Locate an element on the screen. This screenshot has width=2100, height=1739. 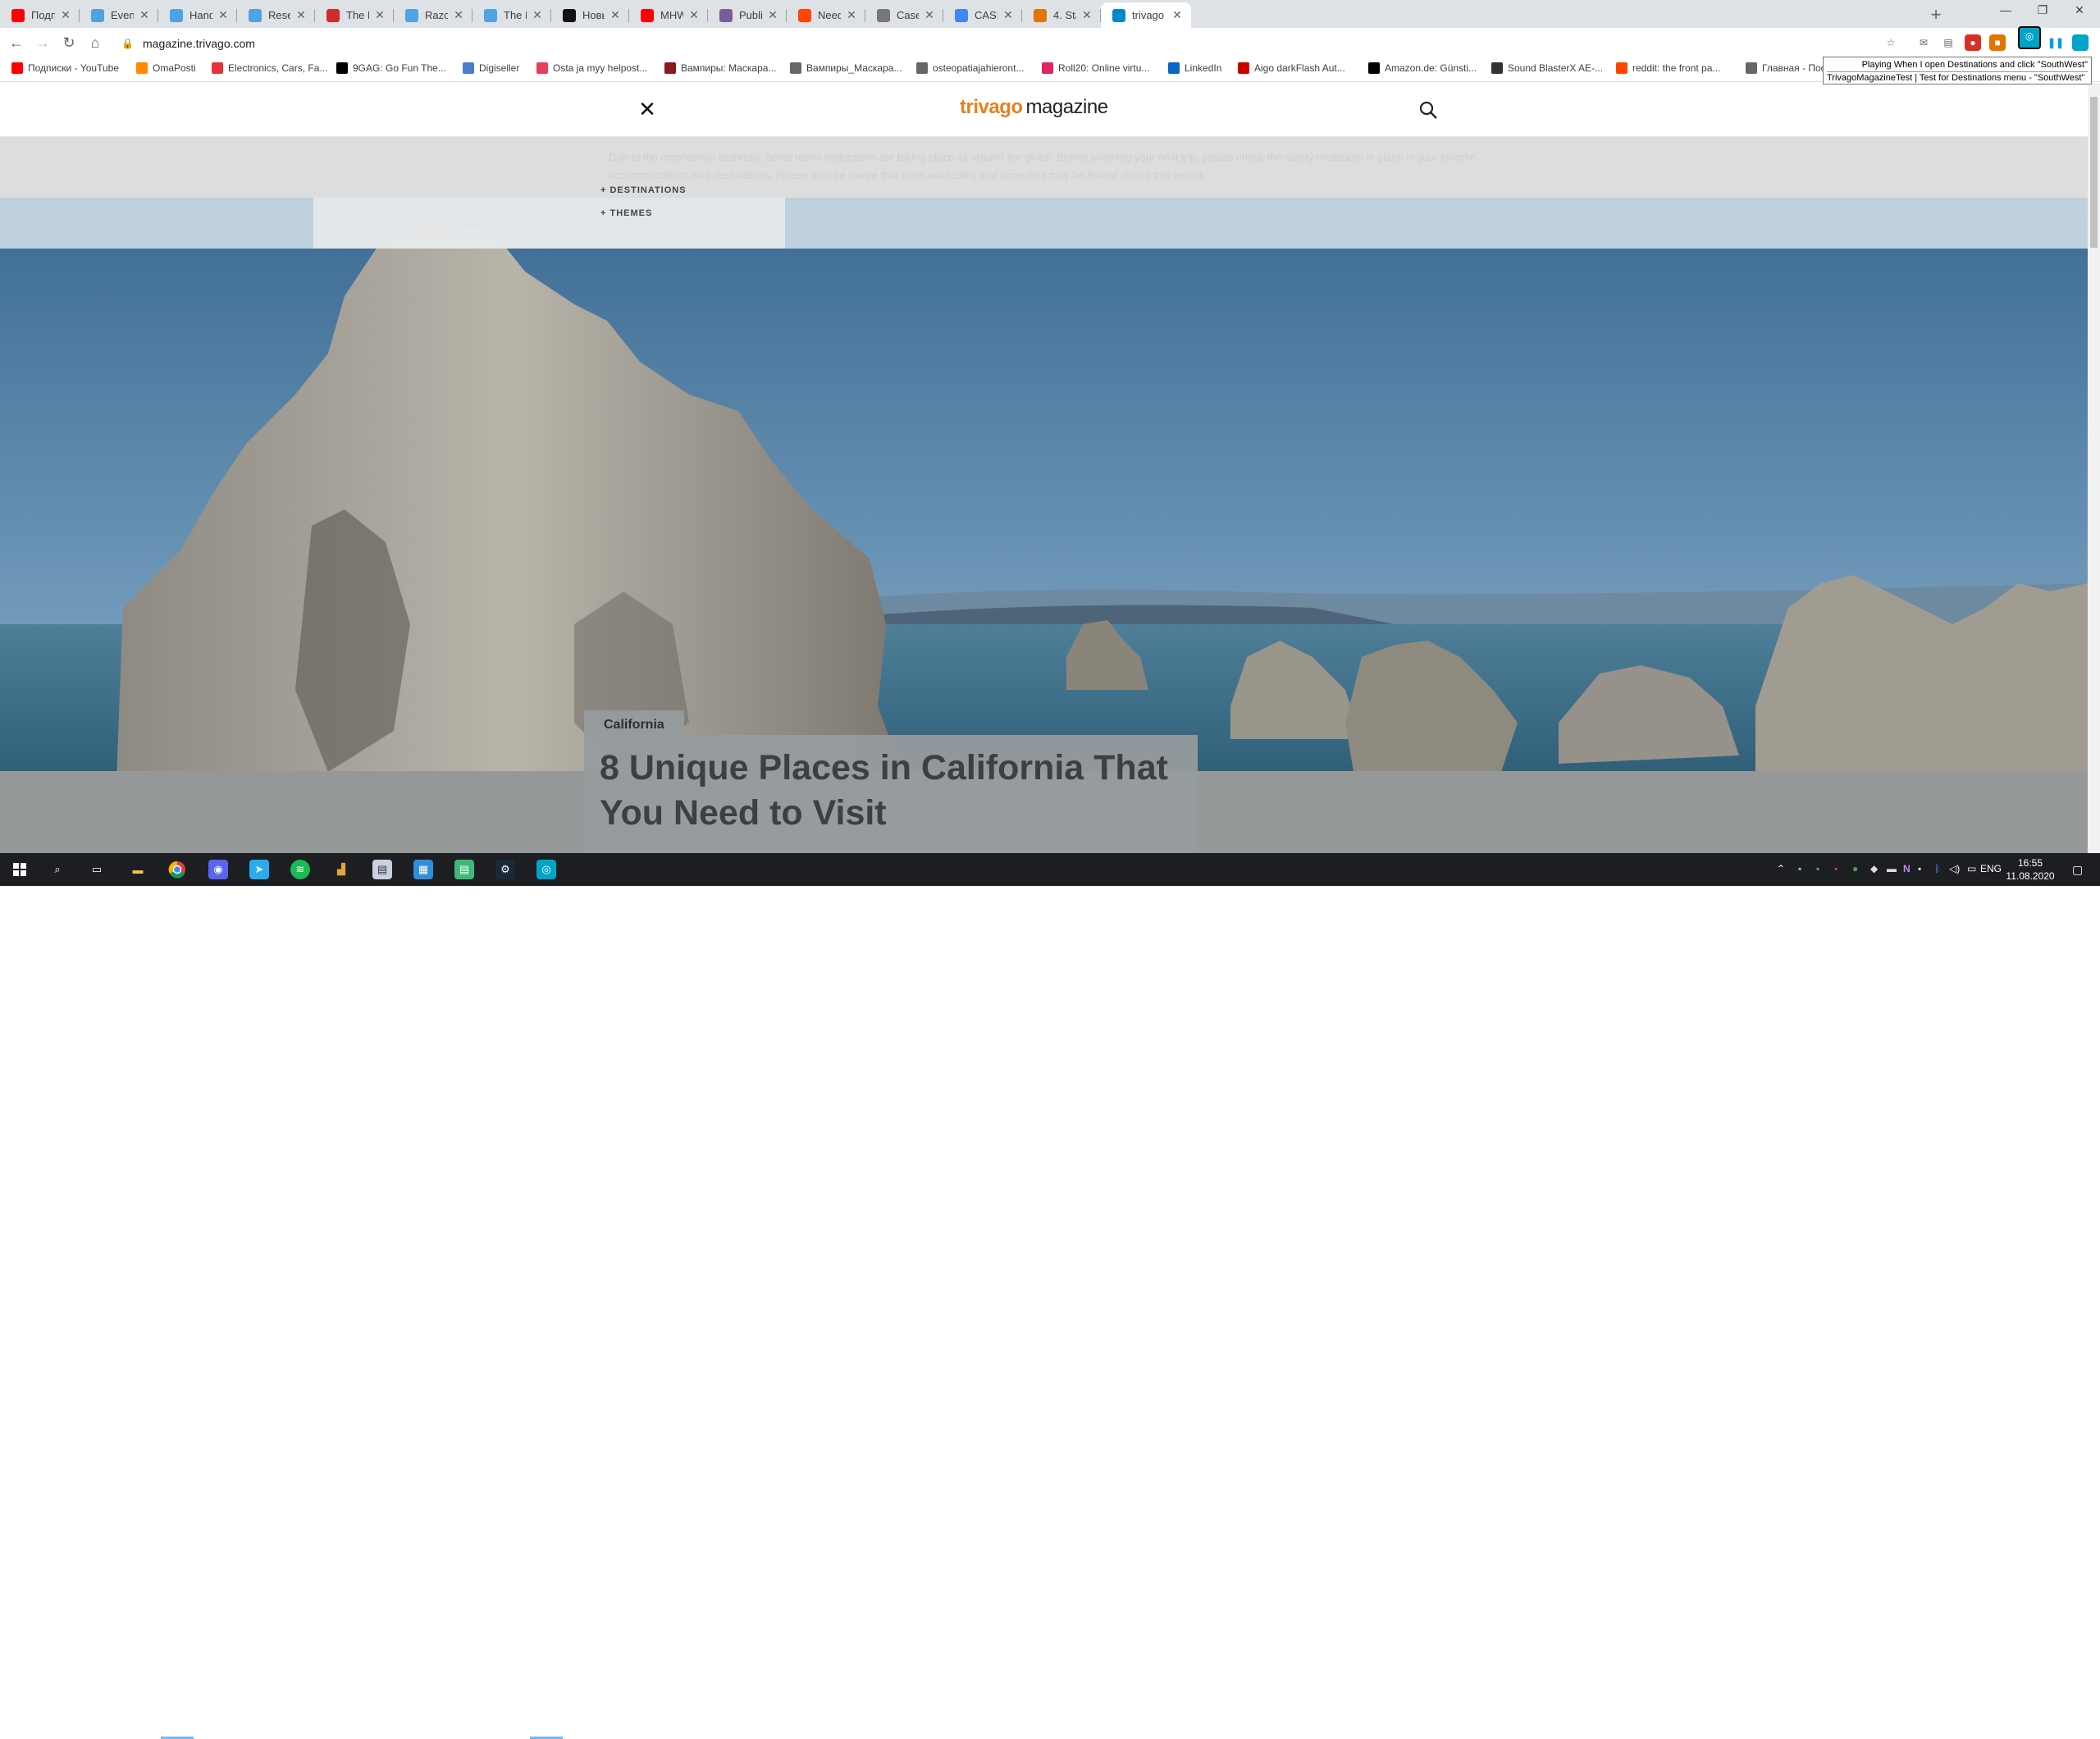
browser-tab: Need help with a ✕ is located at coordinates (826, 15).